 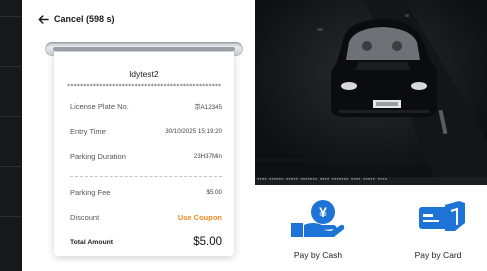 What do you see at coordinates (207, 242) in the screenshot?
I see `total-amount-value: $5.00` at bounding box center [207, 242].